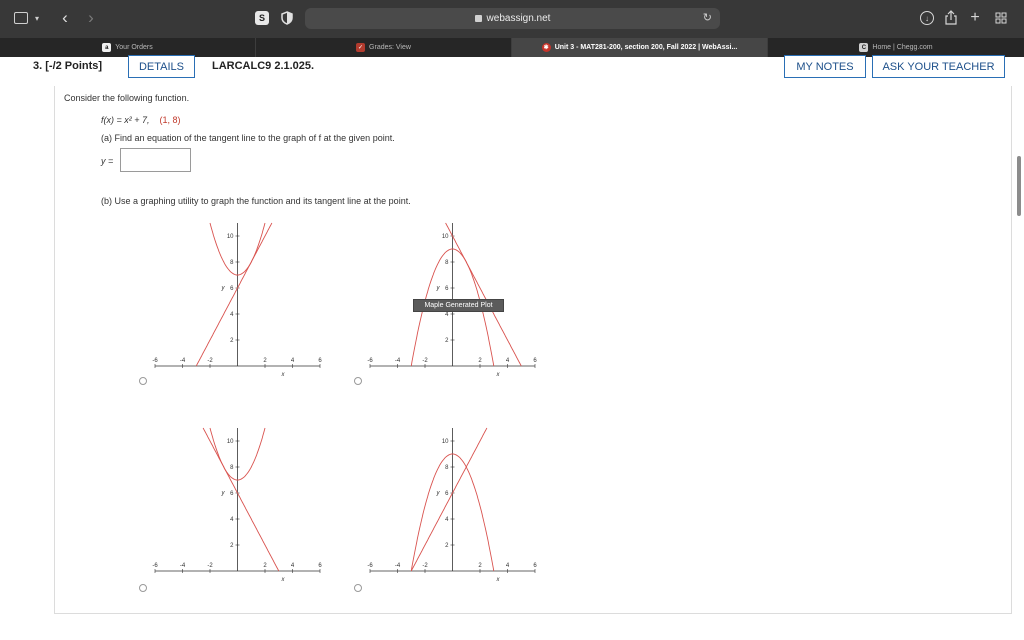 The height and width of the screenshot is (640, 1024). Describe the element at coordinates (951, 17) in the screenshot. I see `share-icon` at that location.